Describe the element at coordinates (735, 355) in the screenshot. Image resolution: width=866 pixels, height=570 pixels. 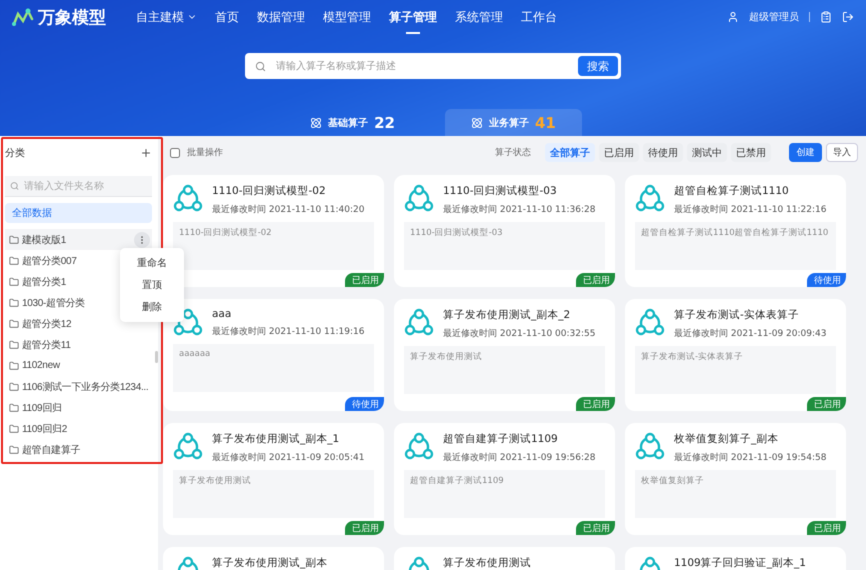
I see `operator-card: 算子发布测试-实体表算子 最近修改时间 2021-11-09 20:09:43 算子发布测试-实体表算子 已启用` at that location.